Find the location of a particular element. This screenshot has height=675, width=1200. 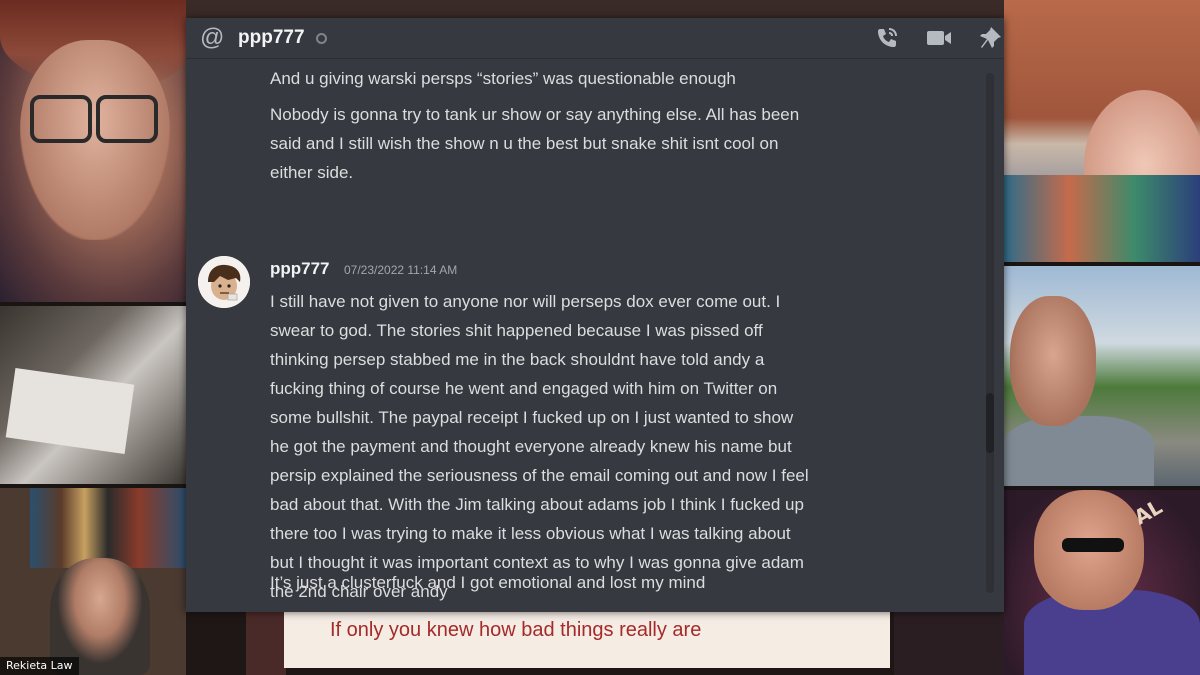

video-tile-top-right is located at coordinates (1102, 131).